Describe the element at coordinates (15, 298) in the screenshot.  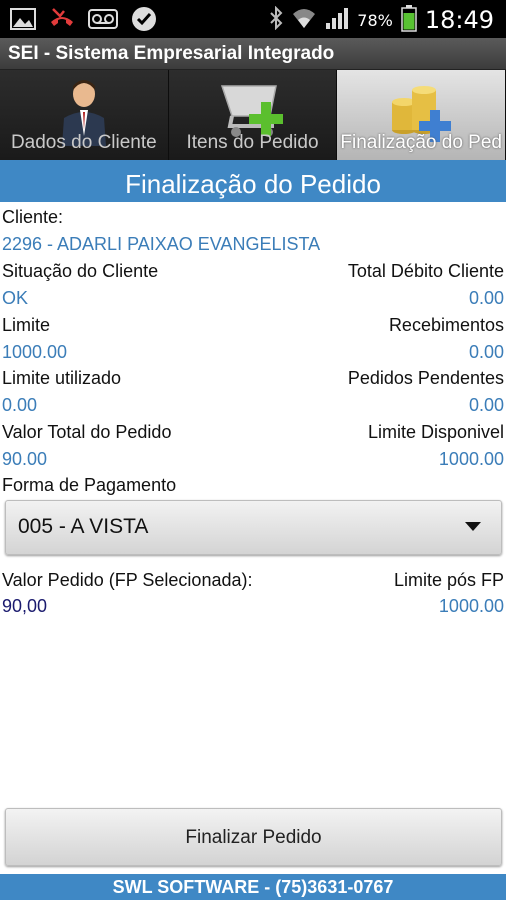
I see `situacao-value: OK` at that location.